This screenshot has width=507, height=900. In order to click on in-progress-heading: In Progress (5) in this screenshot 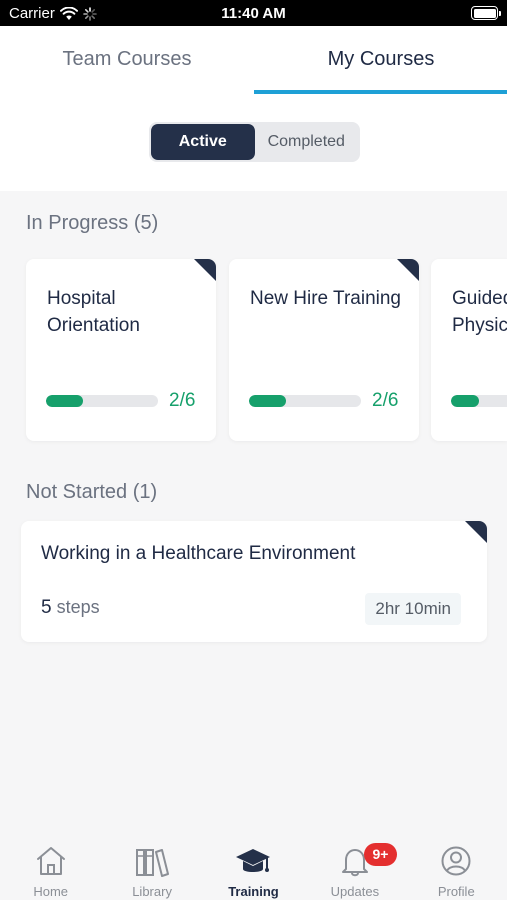, I will do `click(92, 223)`.